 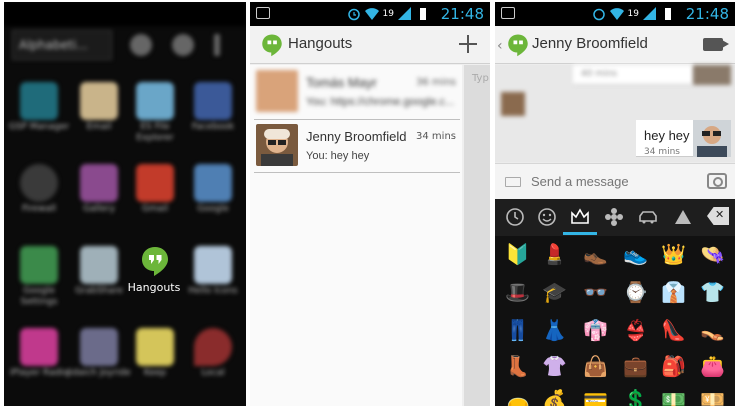 I want to click on new-hangout-button, so click(x=468, y=44).